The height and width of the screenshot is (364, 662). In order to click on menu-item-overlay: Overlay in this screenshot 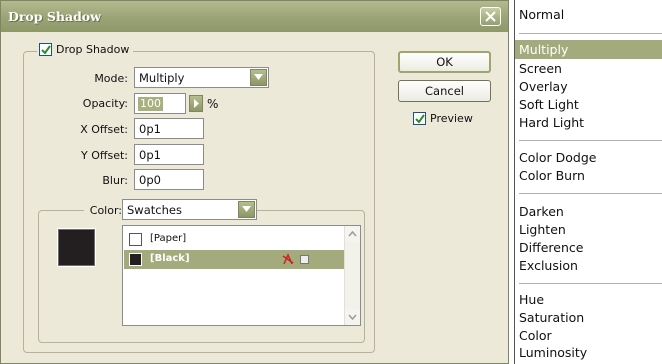, I will do `click(543, 86)`.